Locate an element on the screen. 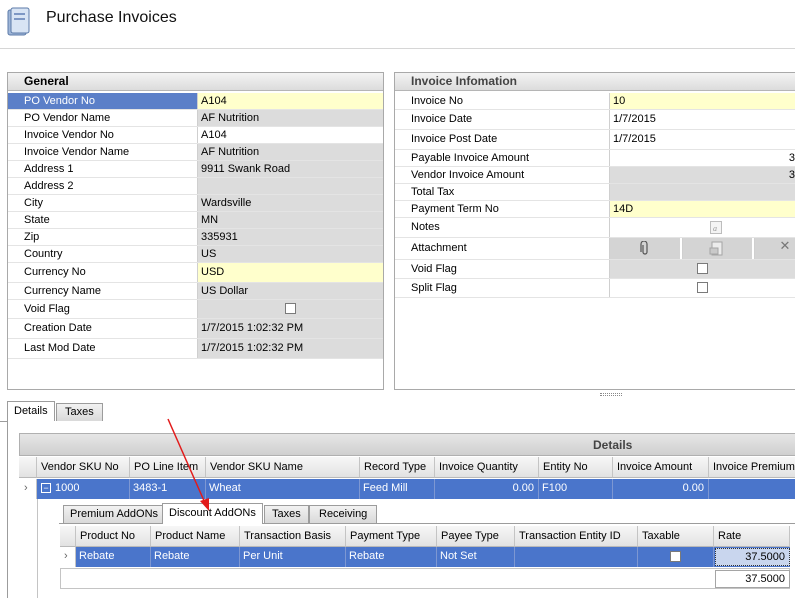 This screenshot has height=598, width=795. field-currency-no: Currency No USD is located at coordinates (195, 273).